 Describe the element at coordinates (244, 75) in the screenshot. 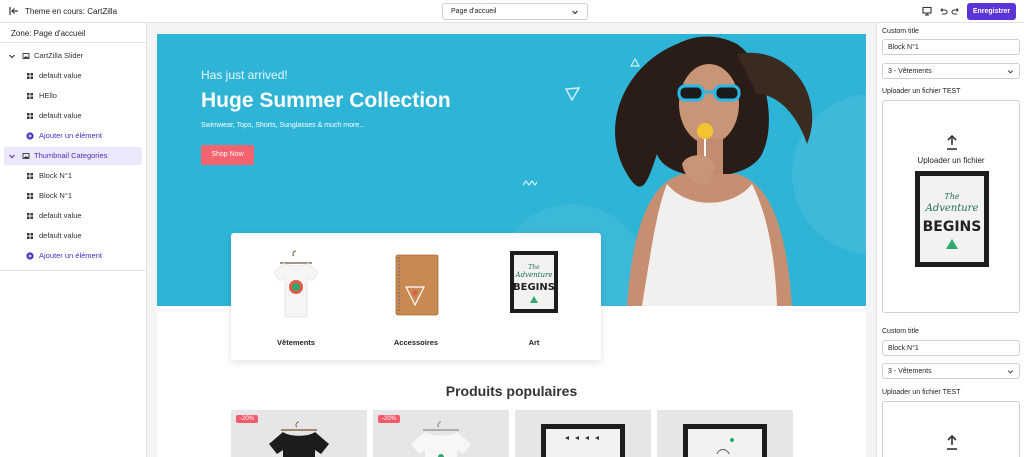

I see `hero-kicker: Has just arrived!` at that location.